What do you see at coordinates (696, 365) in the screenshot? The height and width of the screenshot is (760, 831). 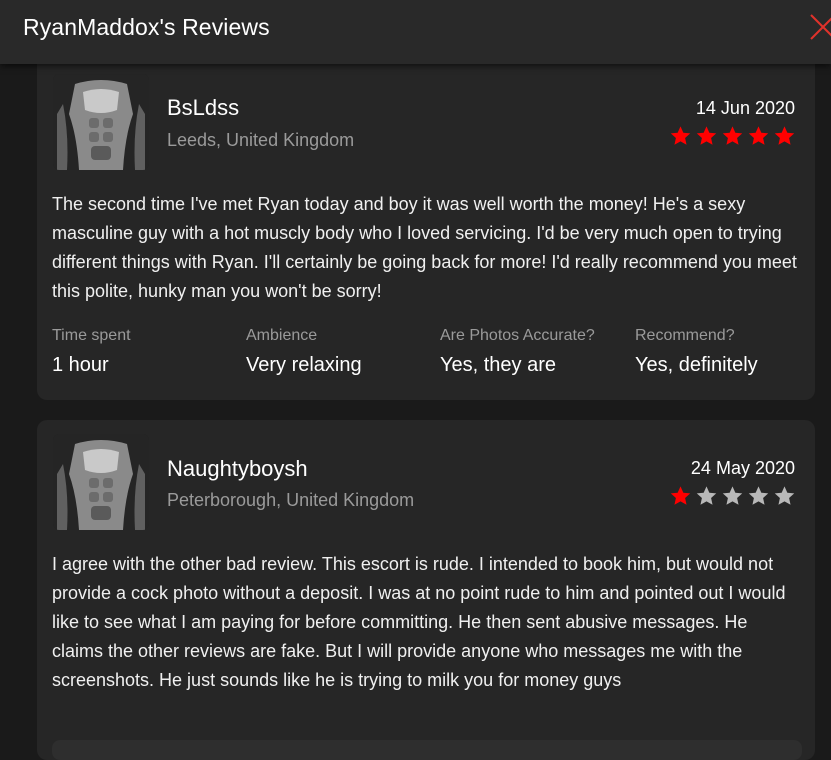 I see `stat-value: Yes, definitely` at bounding box center [696, 365].